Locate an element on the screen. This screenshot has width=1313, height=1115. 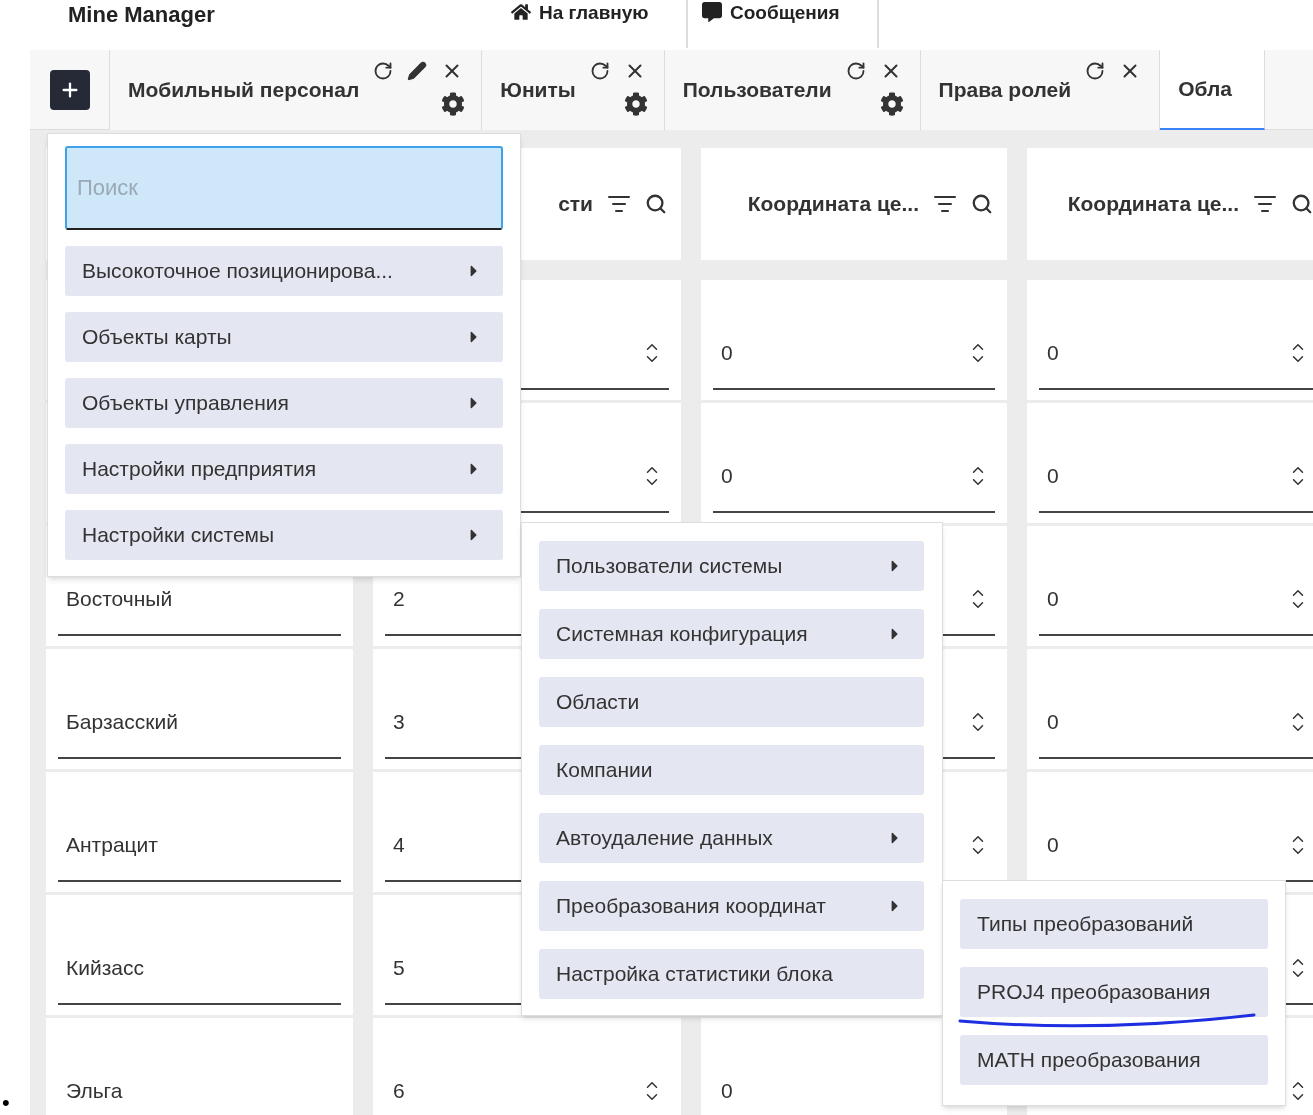
menu-item: Автоудаление данных is located at coordinates (731, 838).